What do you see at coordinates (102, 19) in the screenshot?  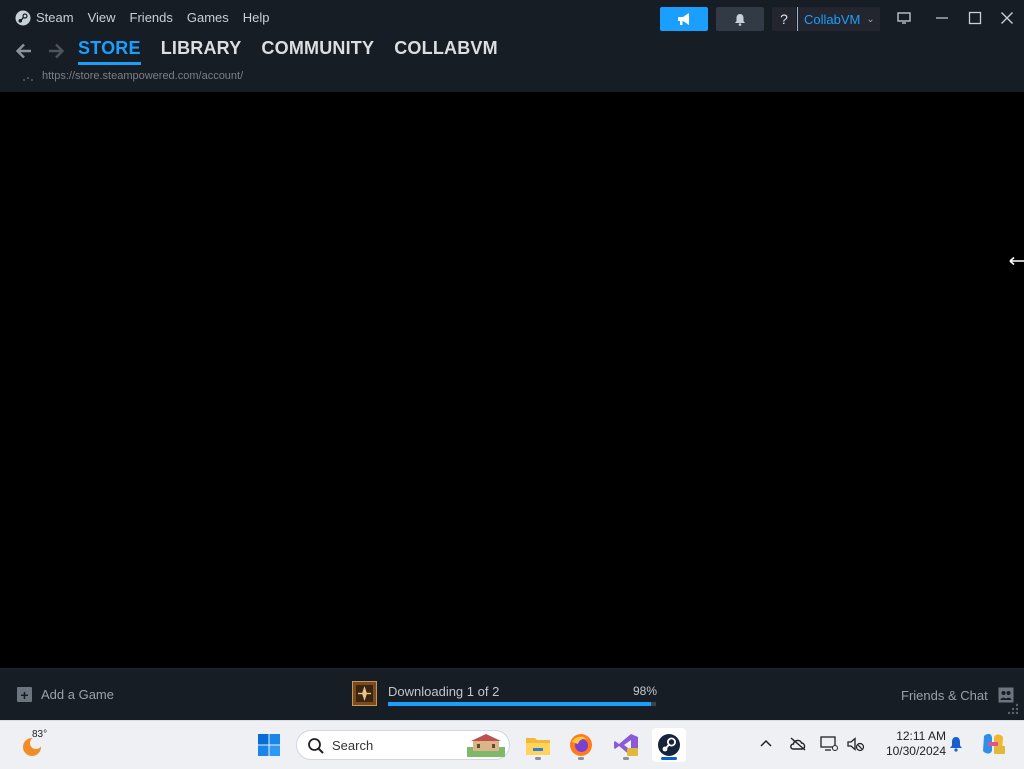 I see `menu-view: View` at bounding box center [102, 19].